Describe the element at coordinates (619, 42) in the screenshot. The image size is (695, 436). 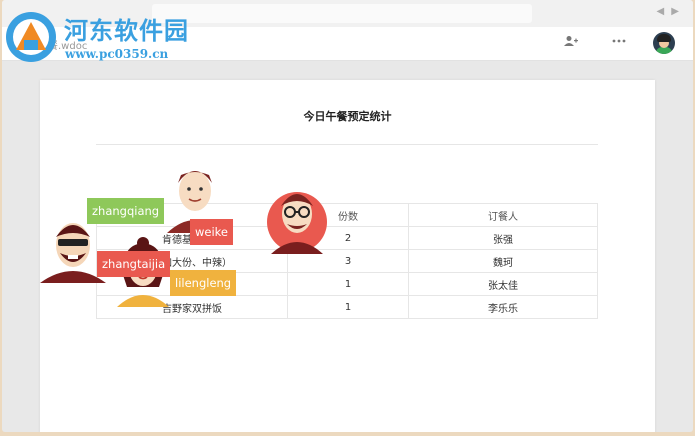
I see `more-dots-icon` at that location.